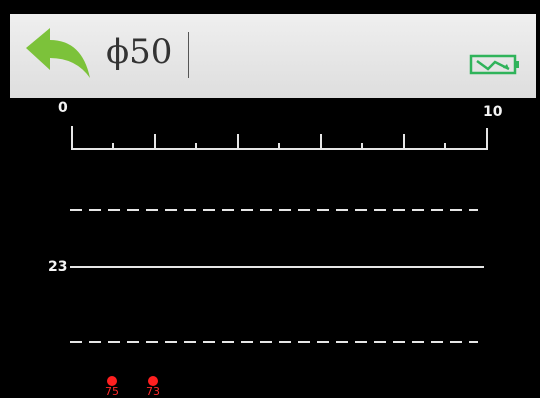 This screenshot has width=540, height=398. What do you see at coordinates (112, 391) in the screenshot?
I see `marker-label: 75` at bounding box center [112, 391].